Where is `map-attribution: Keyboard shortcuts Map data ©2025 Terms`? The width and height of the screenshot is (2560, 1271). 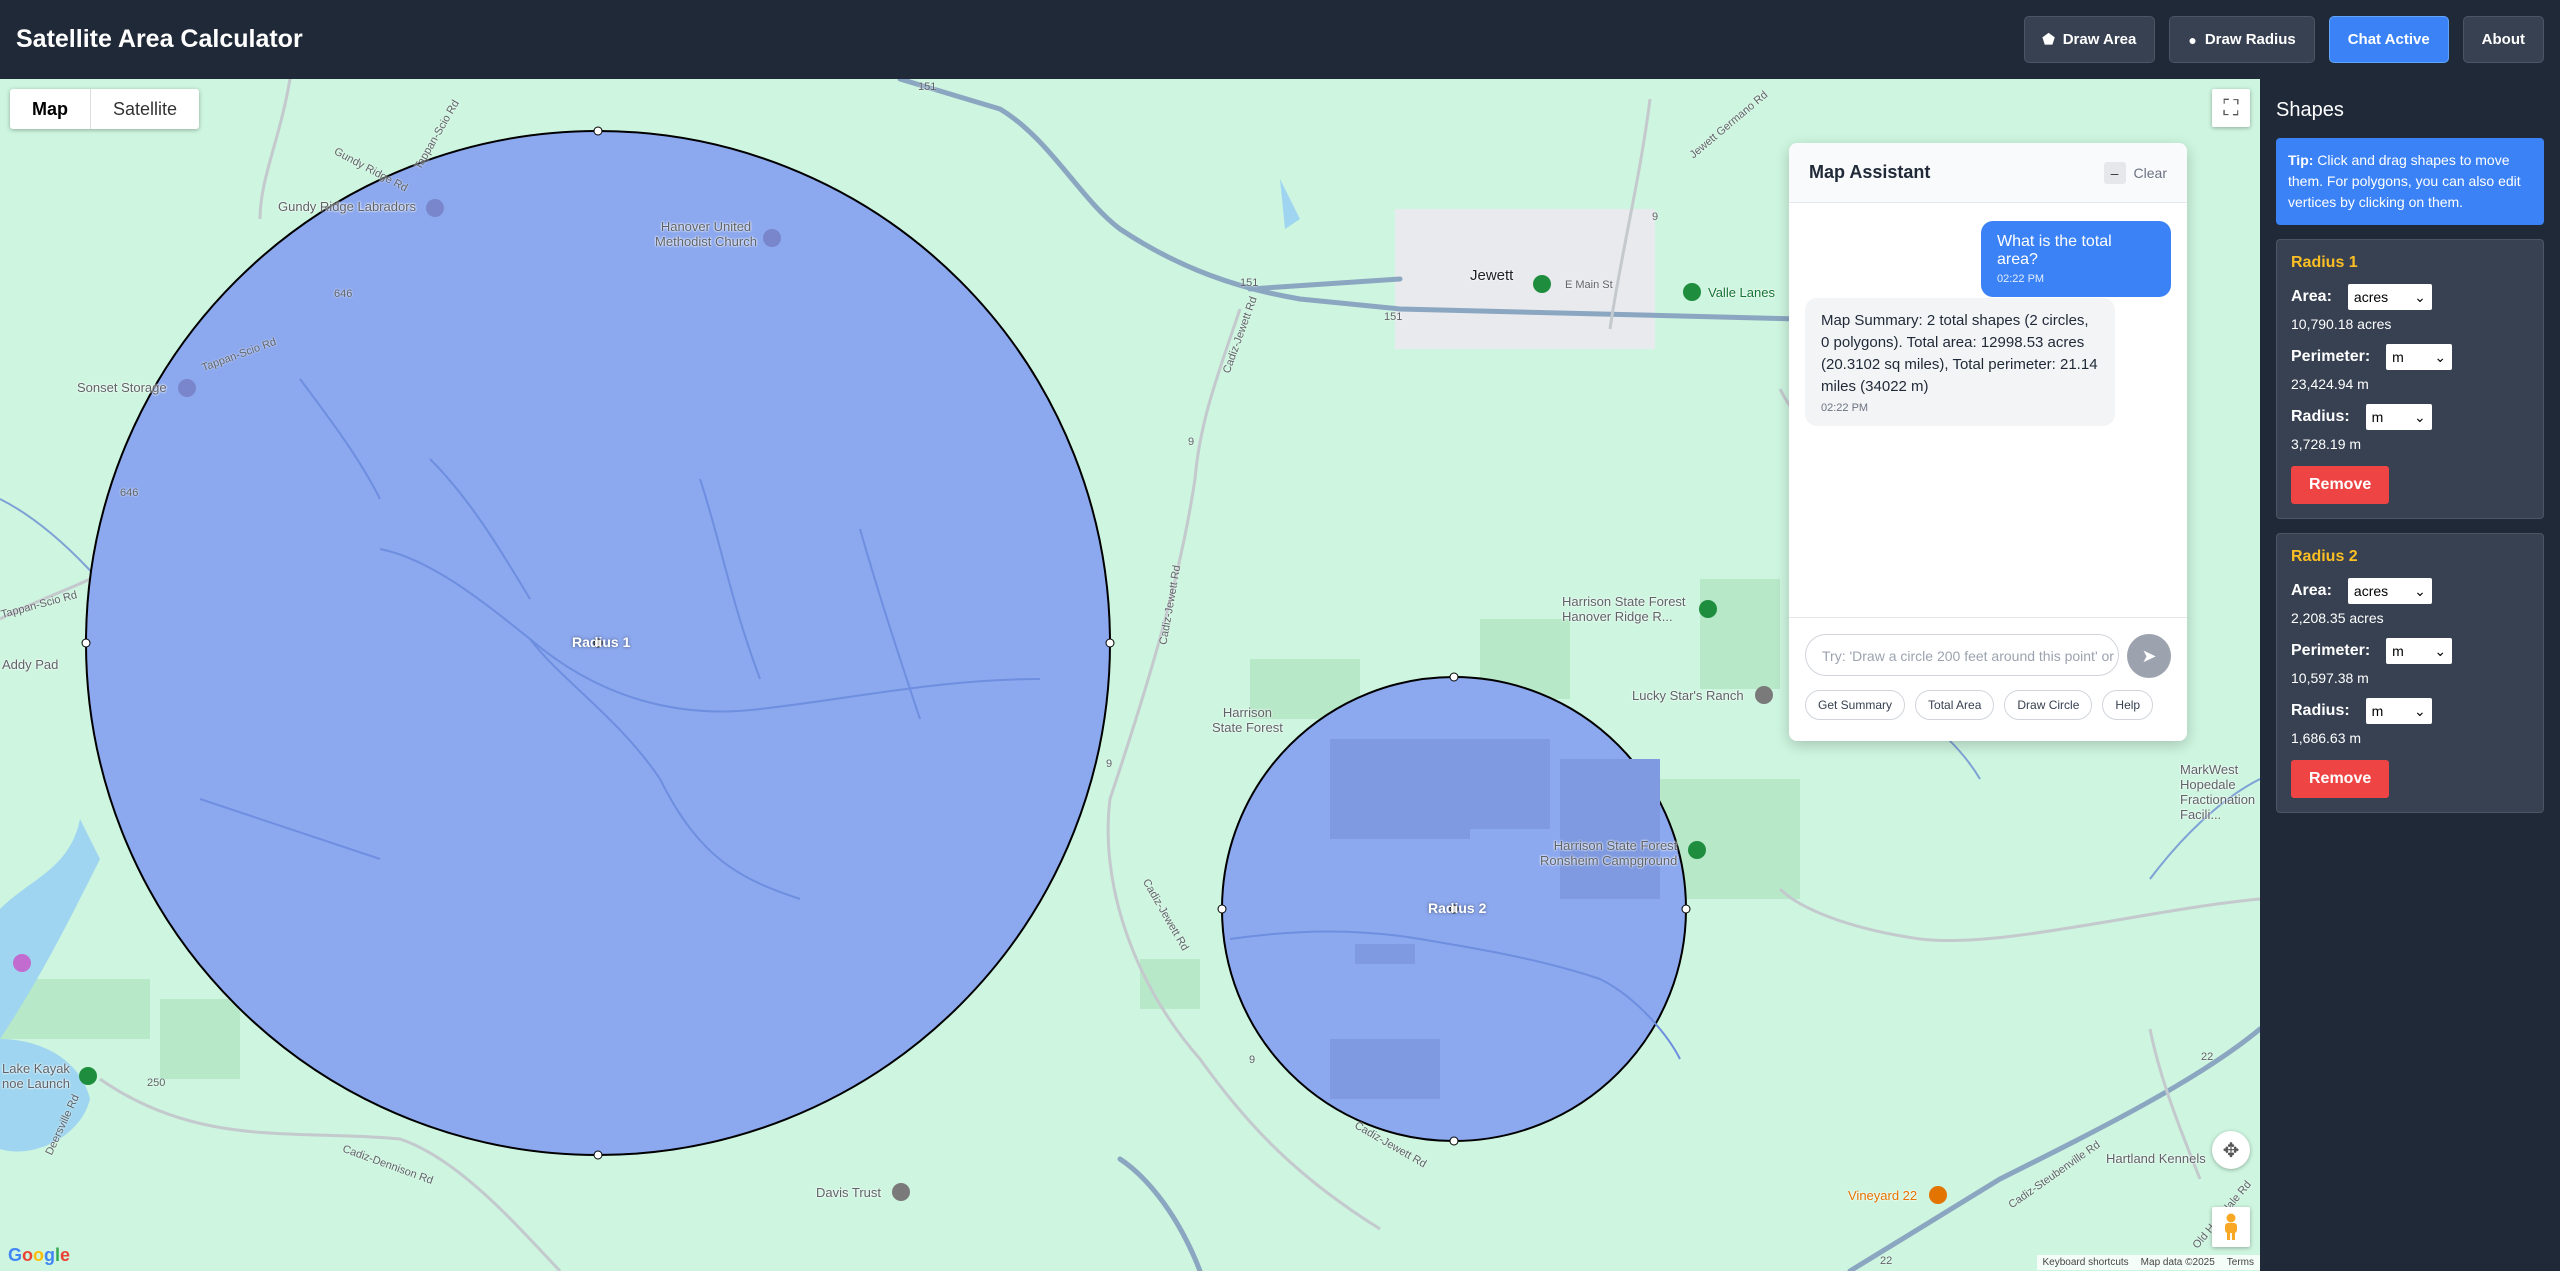 map-attribution: Keyboard shortcuts Map data ©2025 Terms is located at coordinates (2148, 1262).